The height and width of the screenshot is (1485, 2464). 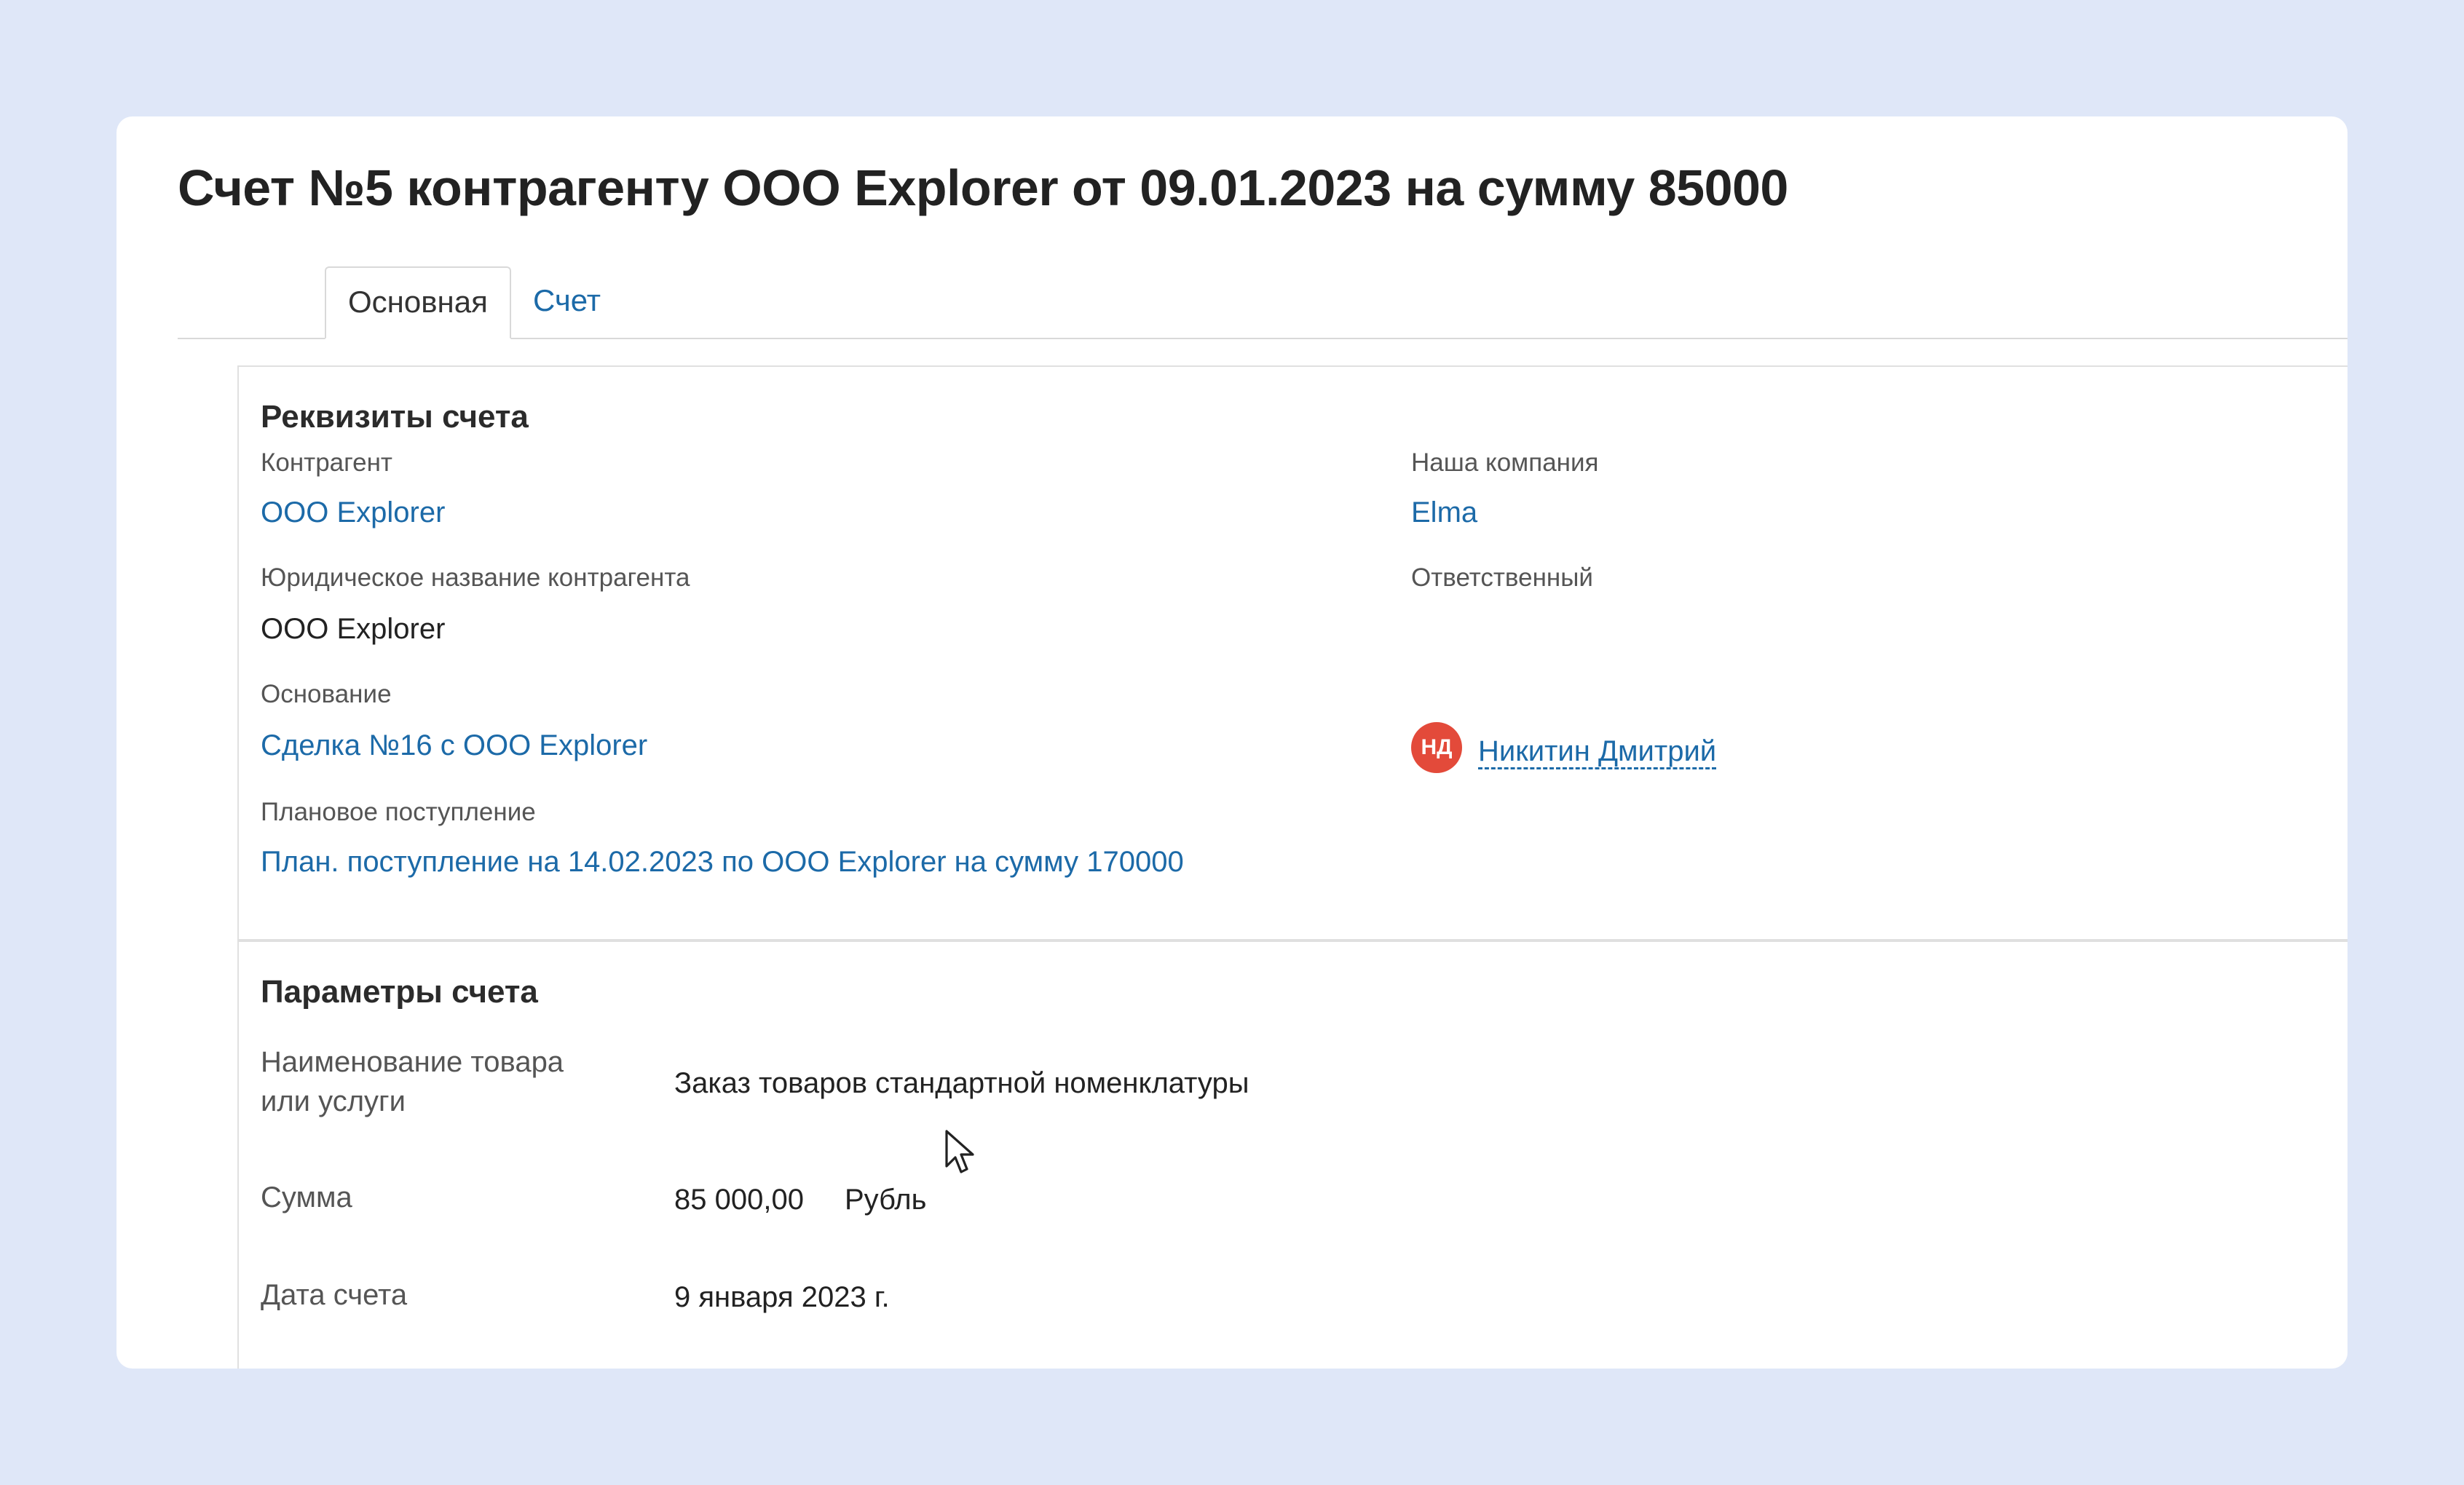 I want to click on sum-value: 85 000,00, so click(x=739, y=1200).